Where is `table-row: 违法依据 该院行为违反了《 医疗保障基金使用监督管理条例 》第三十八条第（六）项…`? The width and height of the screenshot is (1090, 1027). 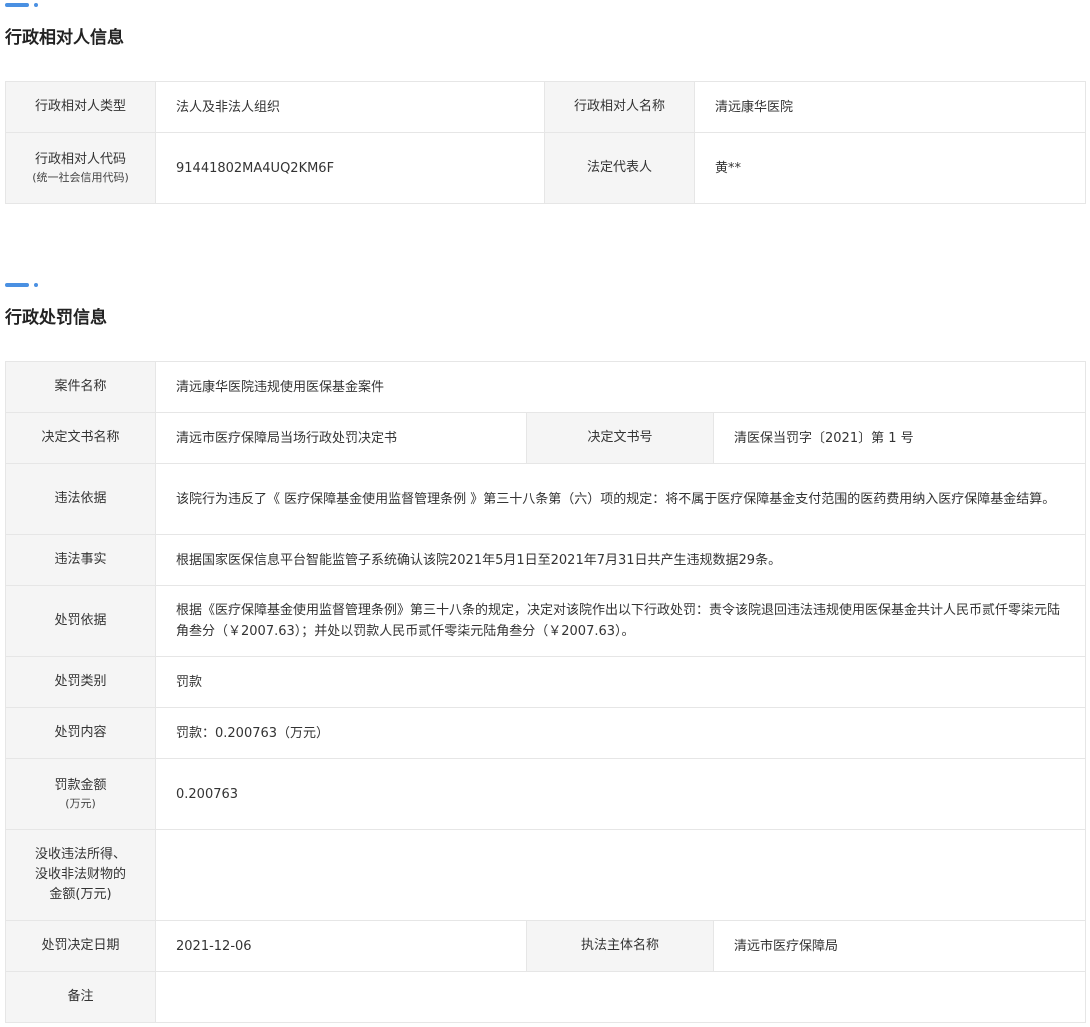 table-row: 违法依据 该院行为违反了《 医疗保障基金使用监督管理条例 》第三十八条第（六）项… is located at coordinates (546, 499).